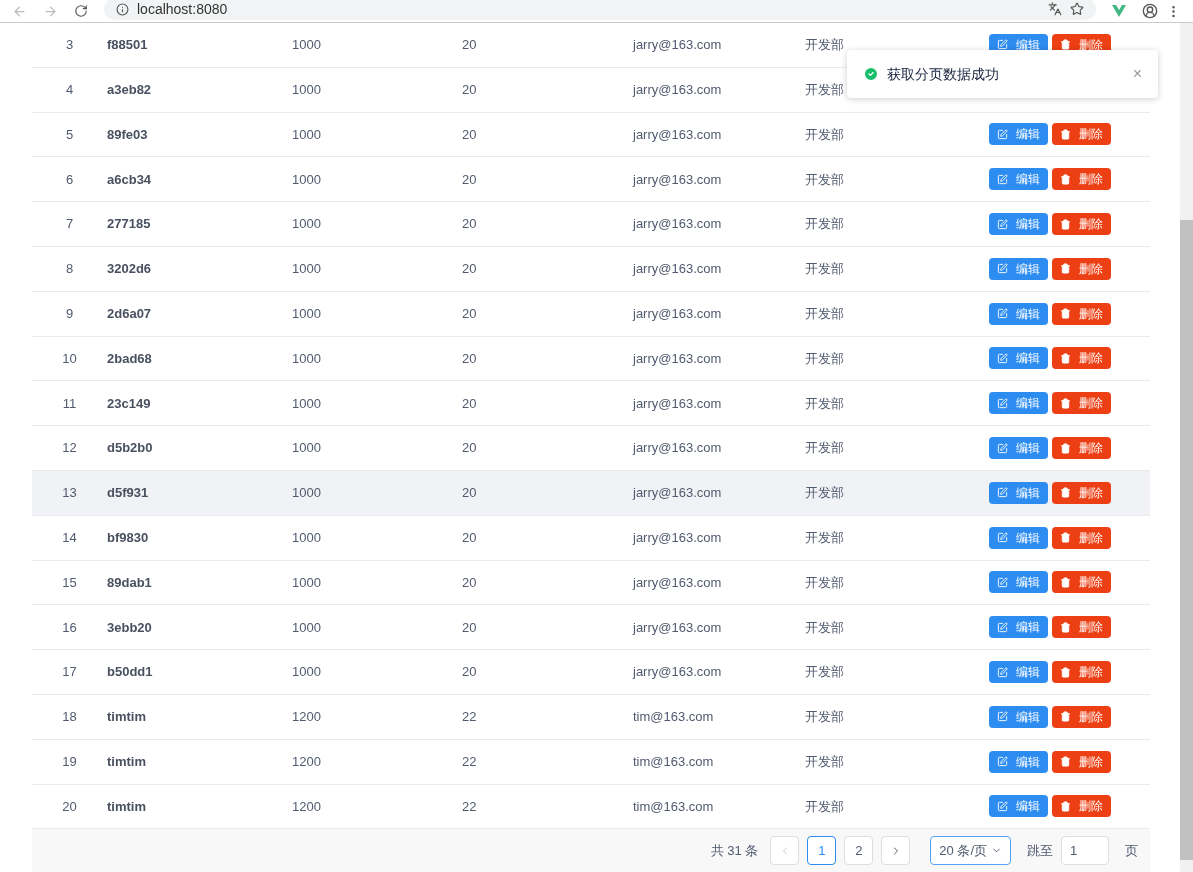 The image size is (1193, 872). Describe the element at coordinates (1119, 11) in the screenshot. I see `v-logo-icon` at that location.